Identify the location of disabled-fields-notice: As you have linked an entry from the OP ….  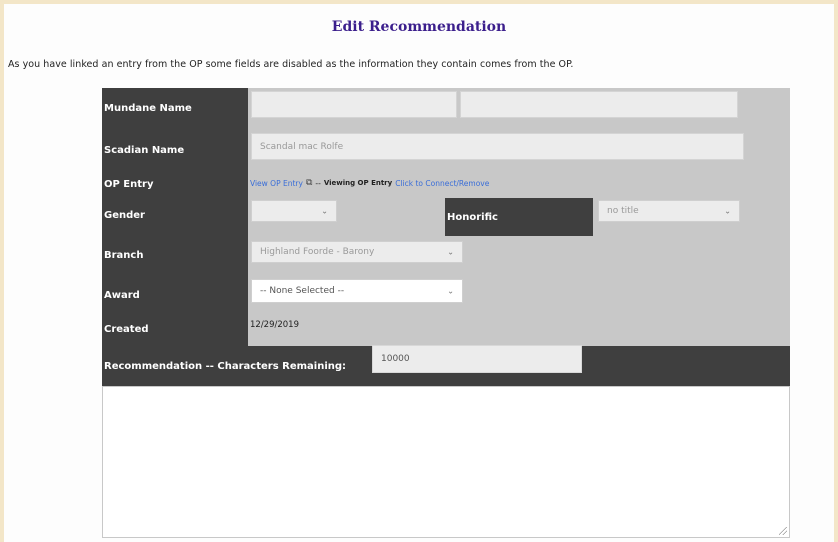
(291, 64).